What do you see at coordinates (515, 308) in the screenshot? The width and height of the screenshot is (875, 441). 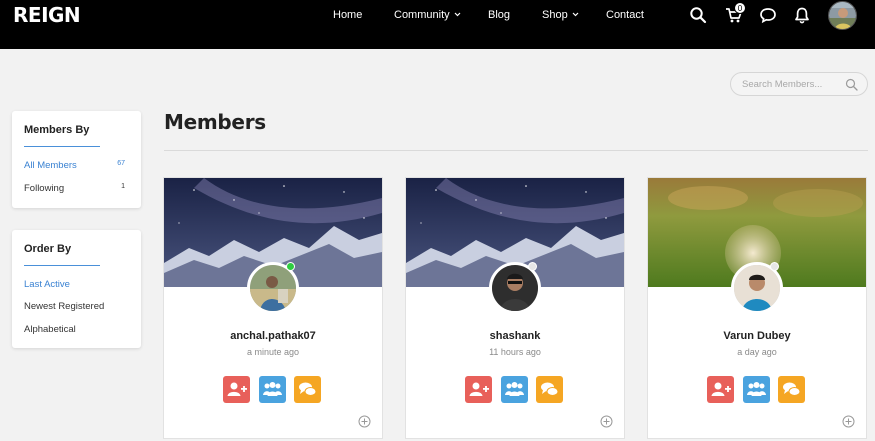 I see `member-card: shashank 11 hours ago` at bounding box center [515, 308].